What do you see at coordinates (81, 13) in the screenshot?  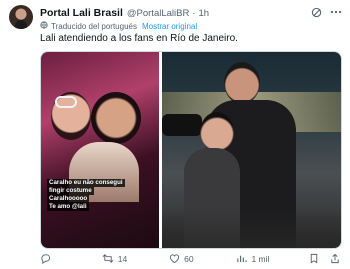 I see `author-name: Portal Lali Brasil` at bounding box center [81, 13].